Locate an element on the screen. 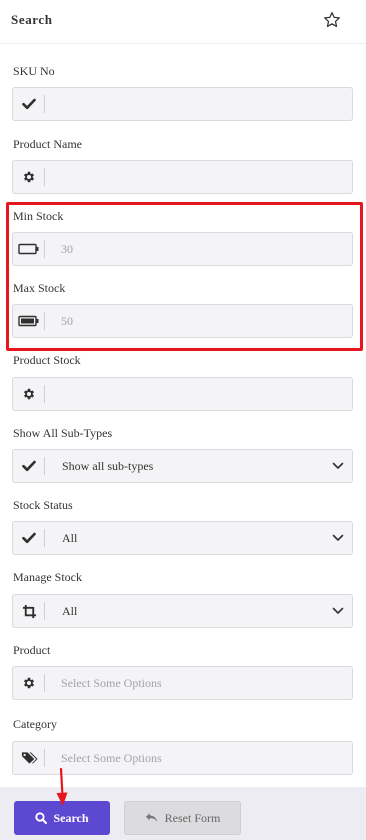  stock-status-select: All is located at coordinates (182, 538).